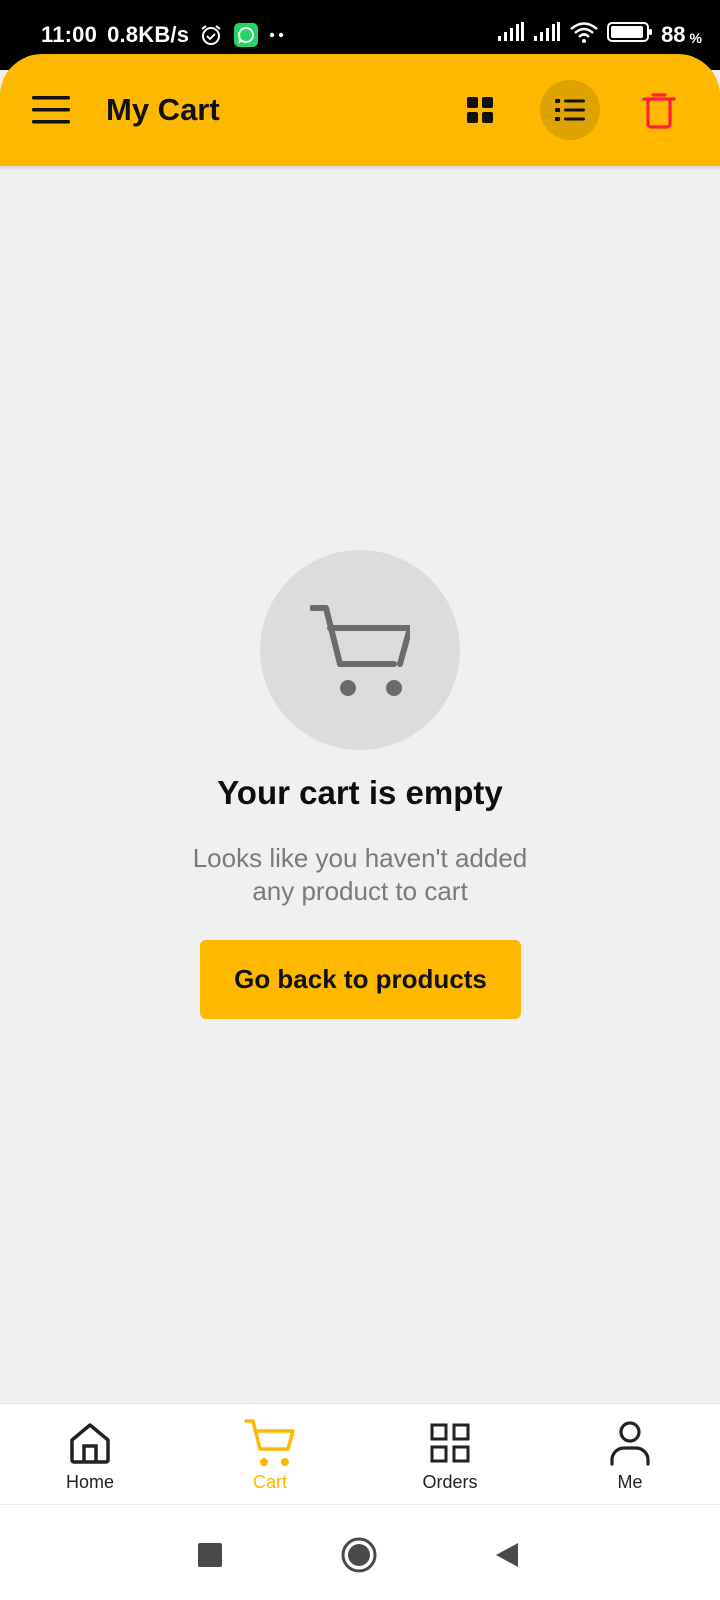 The width and height of the screenshot is (720, 1600). What do you see at coordinates (89, 1482) in the screenshot?
I see `nav-label-home: Home` at bounding box center [89, 1482].